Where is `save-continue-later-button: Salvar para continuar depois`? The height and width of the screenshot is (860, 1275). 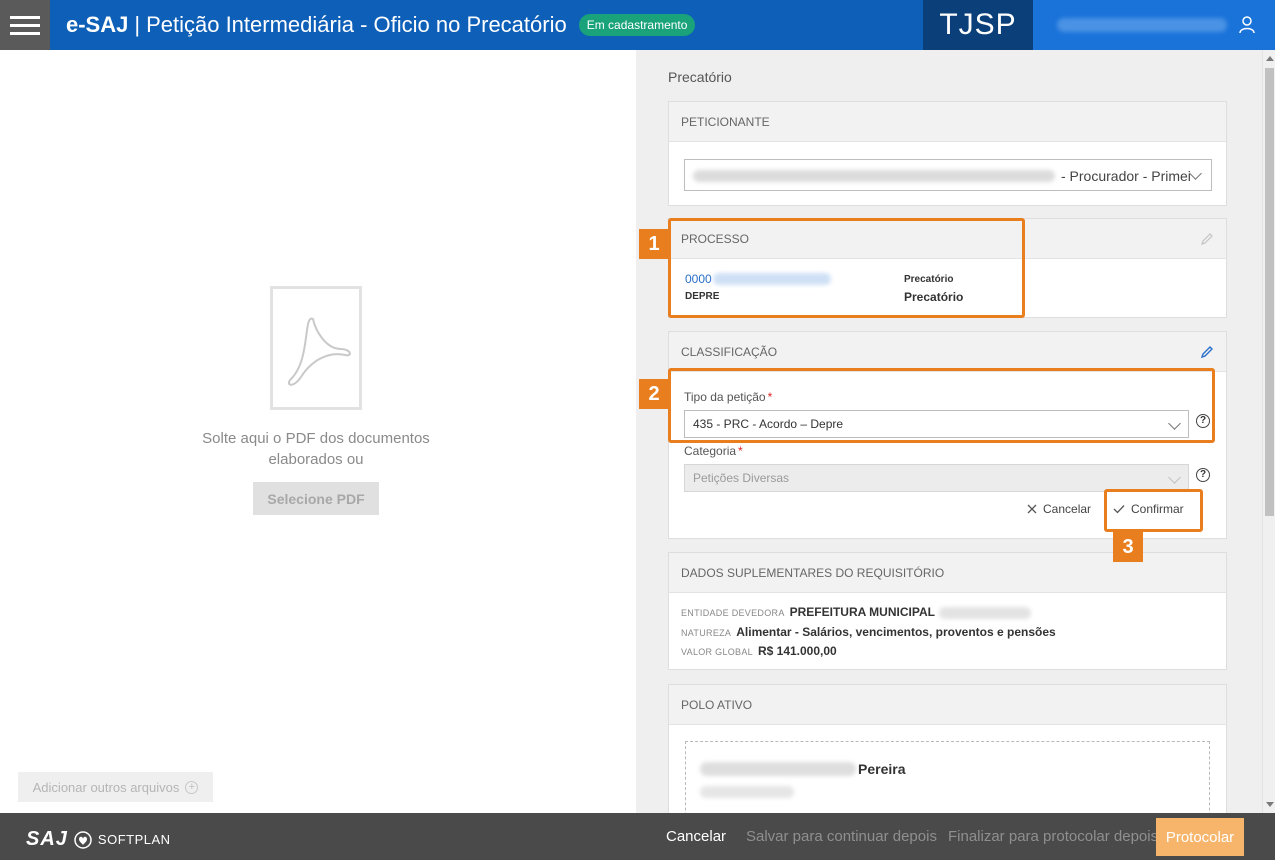 save-continue-later-button: Salvar para continuar depois is located at coordinates (841, 836).